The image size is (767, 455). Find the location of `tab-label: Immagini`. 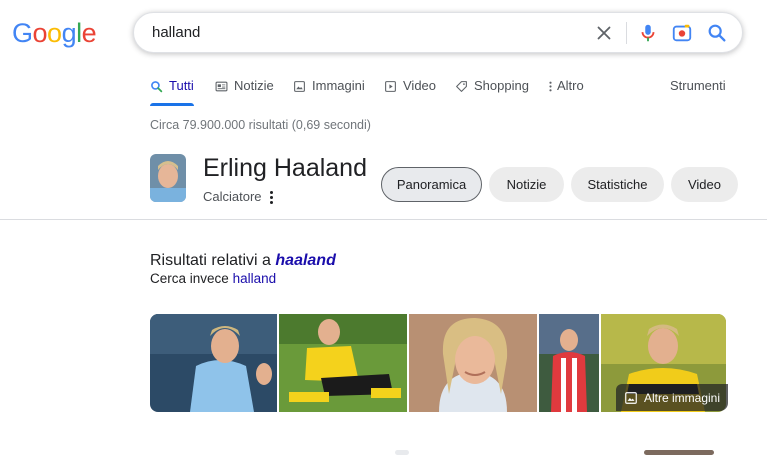

tab-label: Immagini is located at coordinates (338, 85).